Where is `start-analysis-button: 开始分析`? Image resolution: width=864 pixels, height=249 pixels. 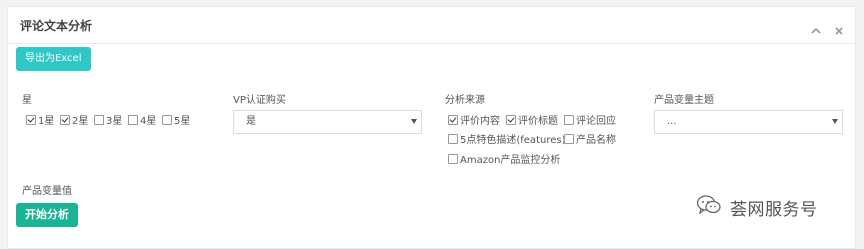 start-analysis-button: 开始分析 is located at coordinates (47, 215).